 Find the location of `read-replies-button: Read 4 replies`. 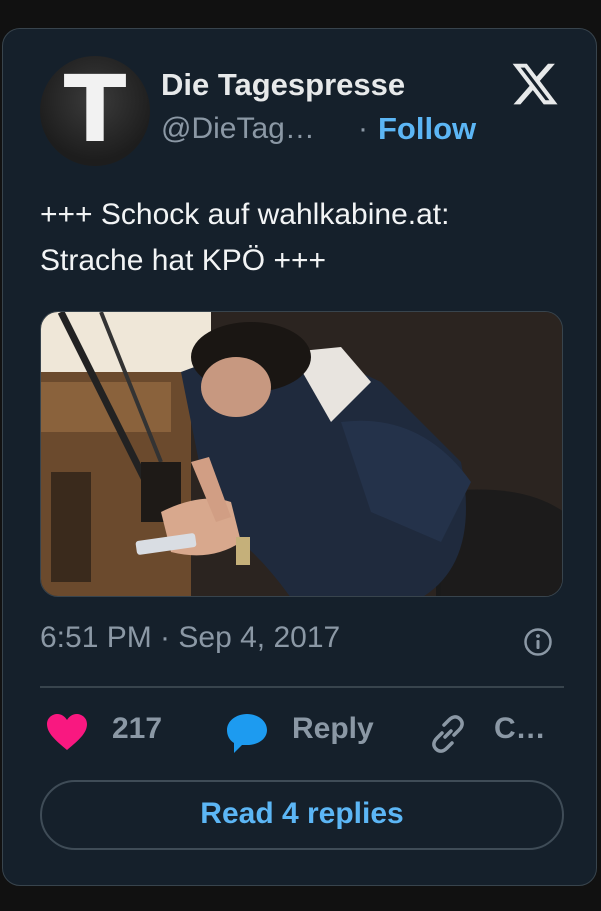

read-replies-button: Read 4 replies is located at coordinates (302, 815).